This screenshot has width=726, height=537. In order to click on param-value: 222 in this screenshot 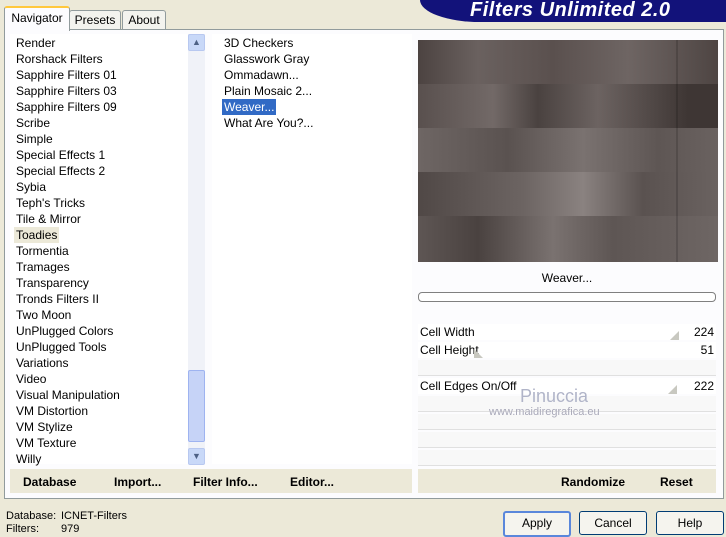, I will do `click(703, 386)`.